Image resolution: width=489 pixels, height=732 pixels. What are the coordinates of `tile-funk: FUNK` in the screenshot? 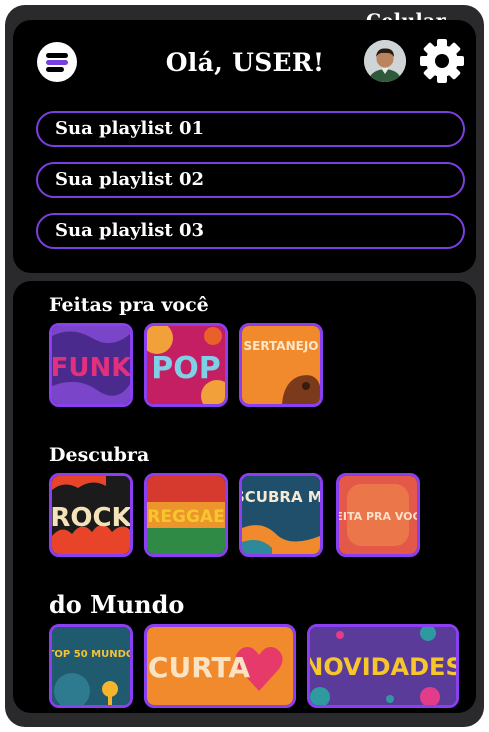 It's located at (91, 365).